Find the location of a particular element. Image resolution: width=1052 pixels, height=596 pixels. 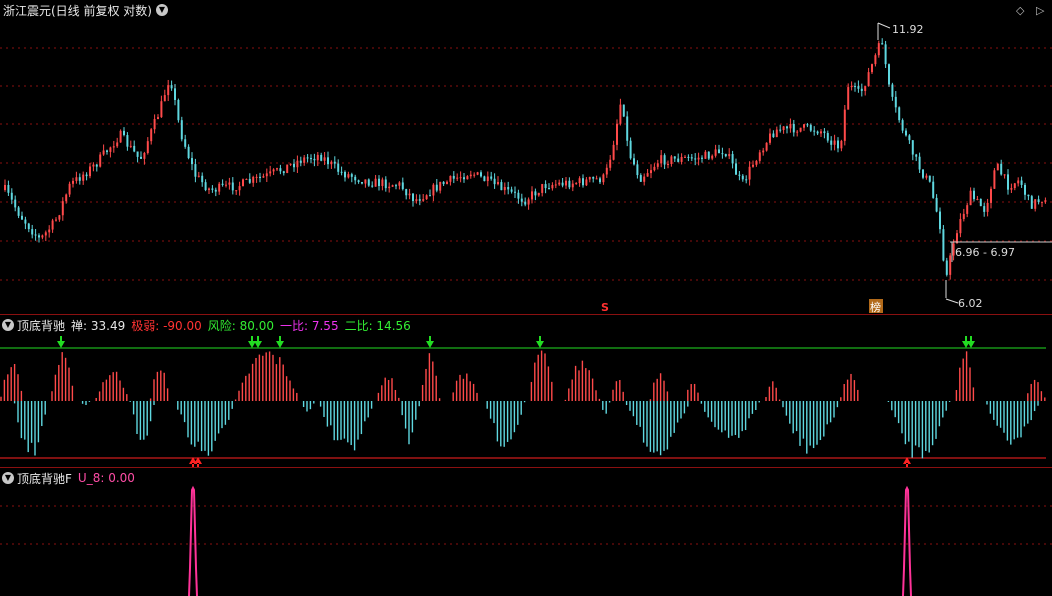

arrow-right-icon: ▷ is located at coordinates (1040, 10).